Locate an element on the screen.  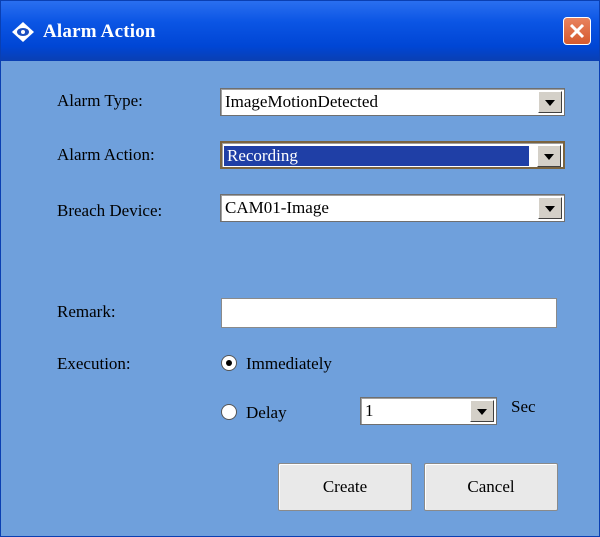
cancel-button: Cancel is located at coordinates (491, 487).